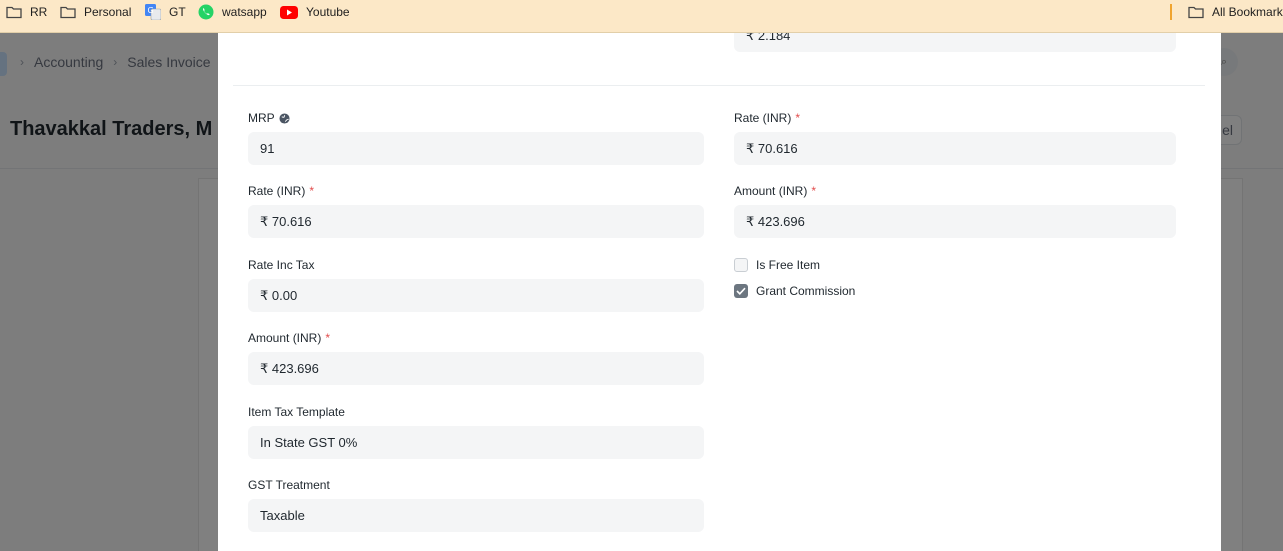 Image resolution: width=1283 pixels, height=551 pixels. Describe the element at coordinates (955, 148) in the screenshot. I see `rate-right-field: ₹ 70.616` at that location.